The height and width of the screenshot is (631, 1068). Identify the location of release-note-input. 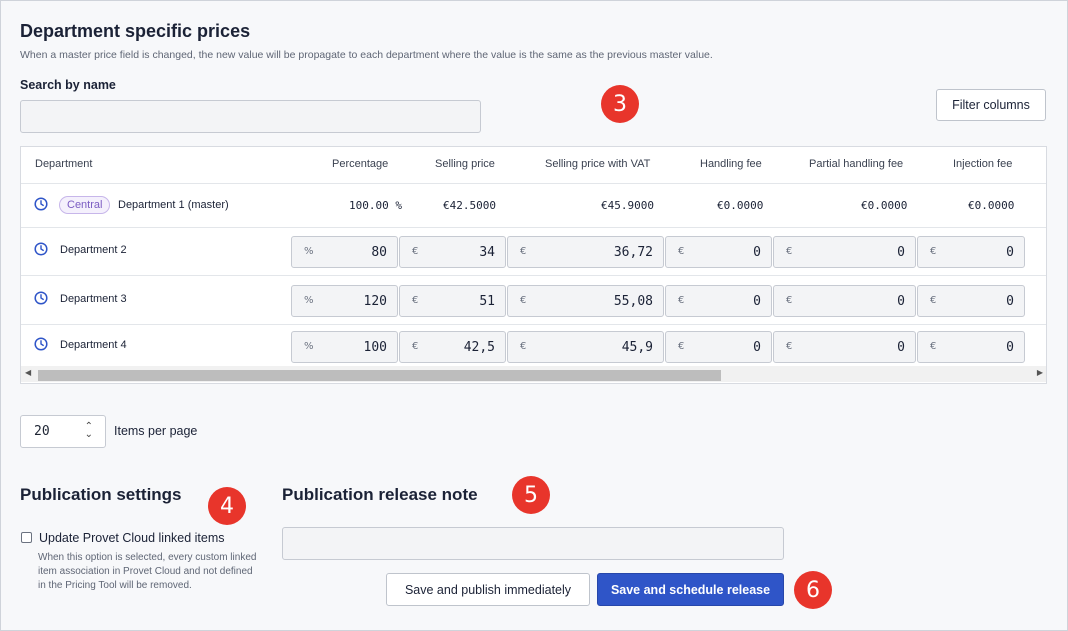
(533, 543).